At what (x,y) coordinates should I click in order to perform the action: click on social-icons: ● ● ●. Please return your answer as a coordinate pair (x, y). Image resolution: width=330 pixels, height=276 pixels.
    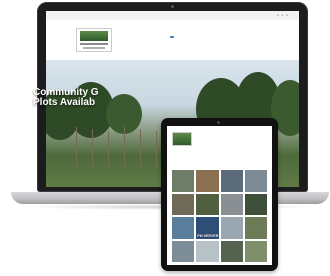
    Looking at the image, I should click on (283, 15).